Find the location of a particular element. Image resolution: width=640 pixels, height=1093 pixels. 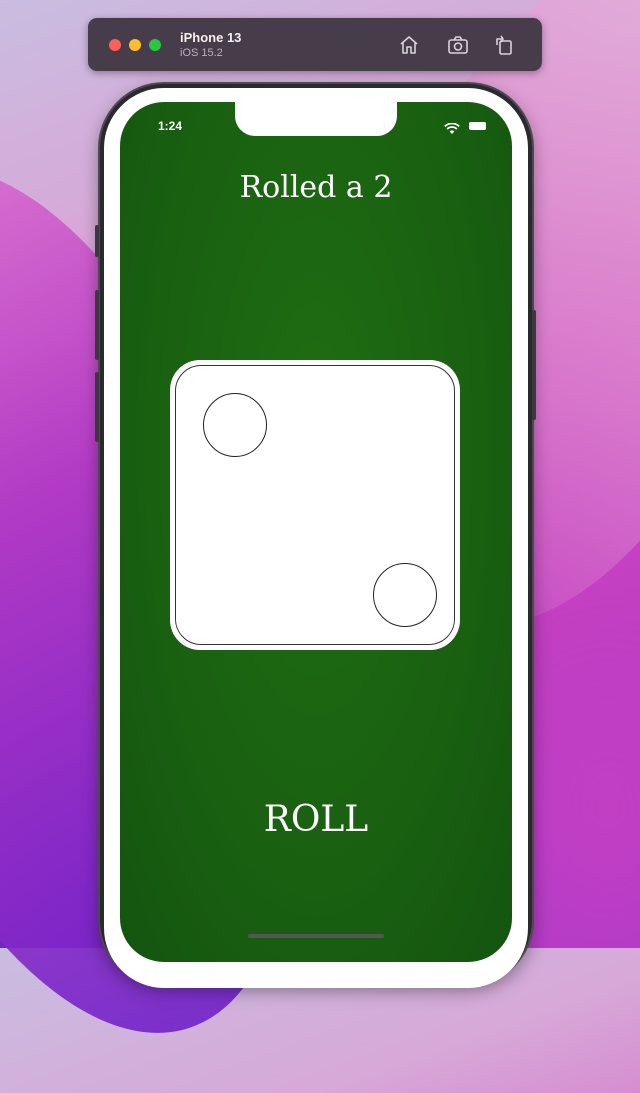

minimize-window-button is located at coordinates (135, 45).